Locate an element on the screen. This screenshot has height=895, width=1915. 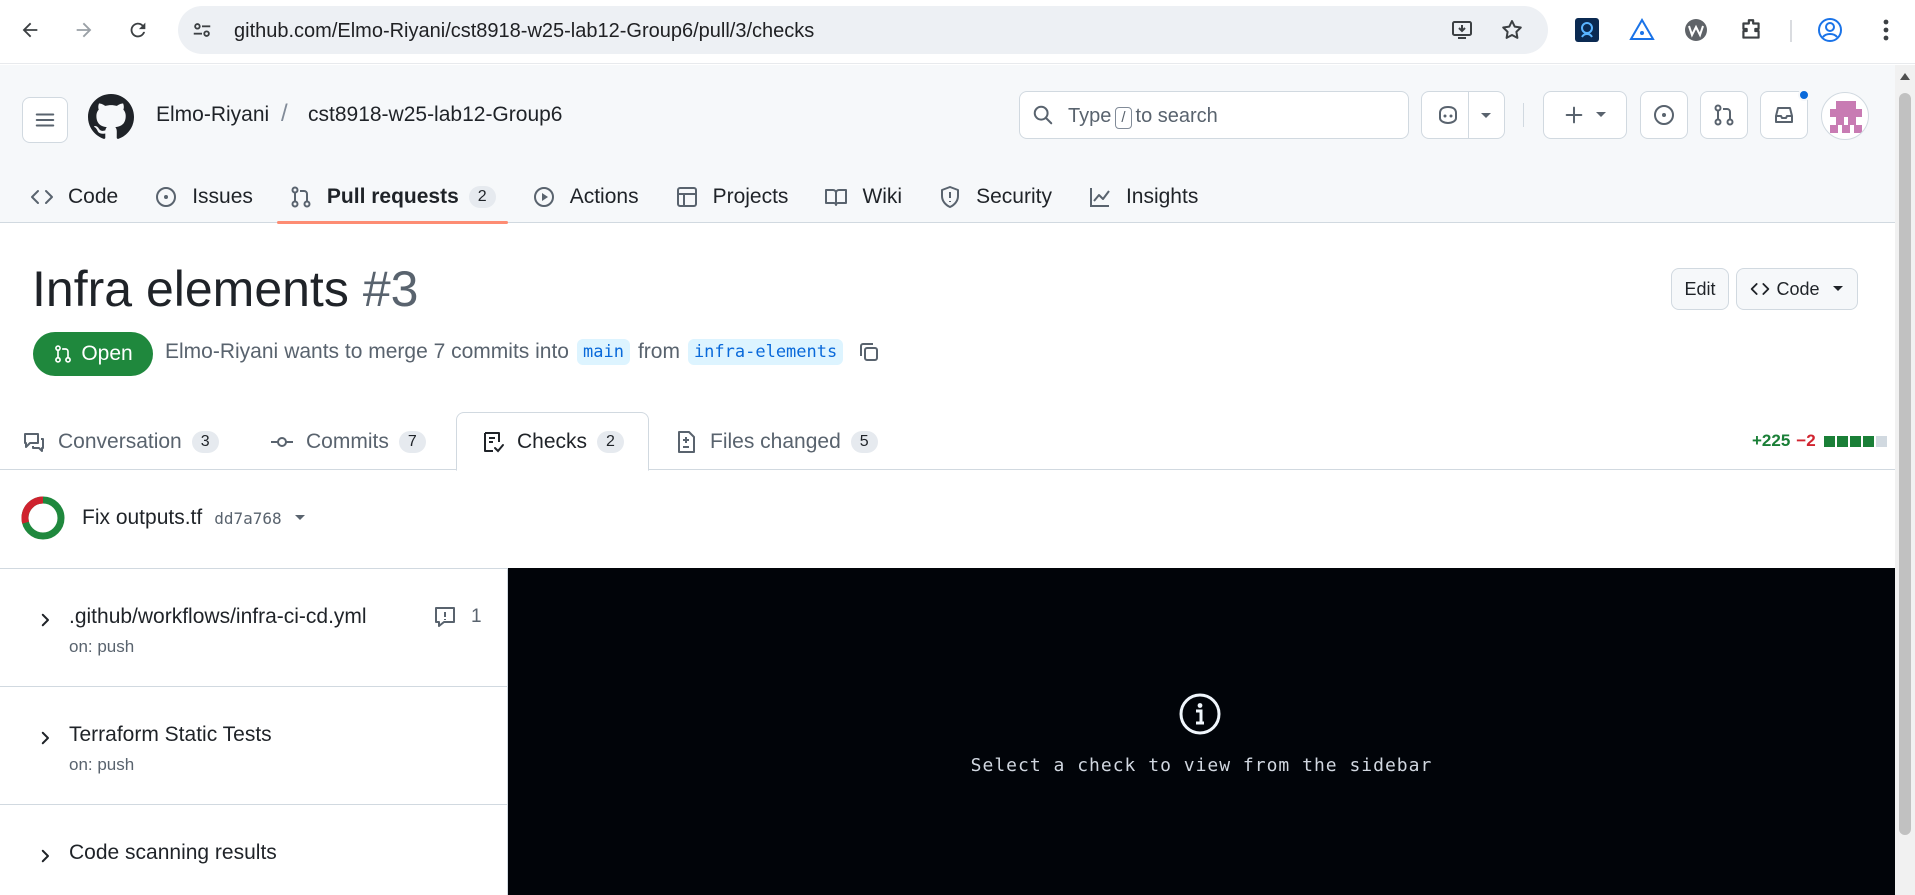
base-branch: main is located at coordinates (603, 352).